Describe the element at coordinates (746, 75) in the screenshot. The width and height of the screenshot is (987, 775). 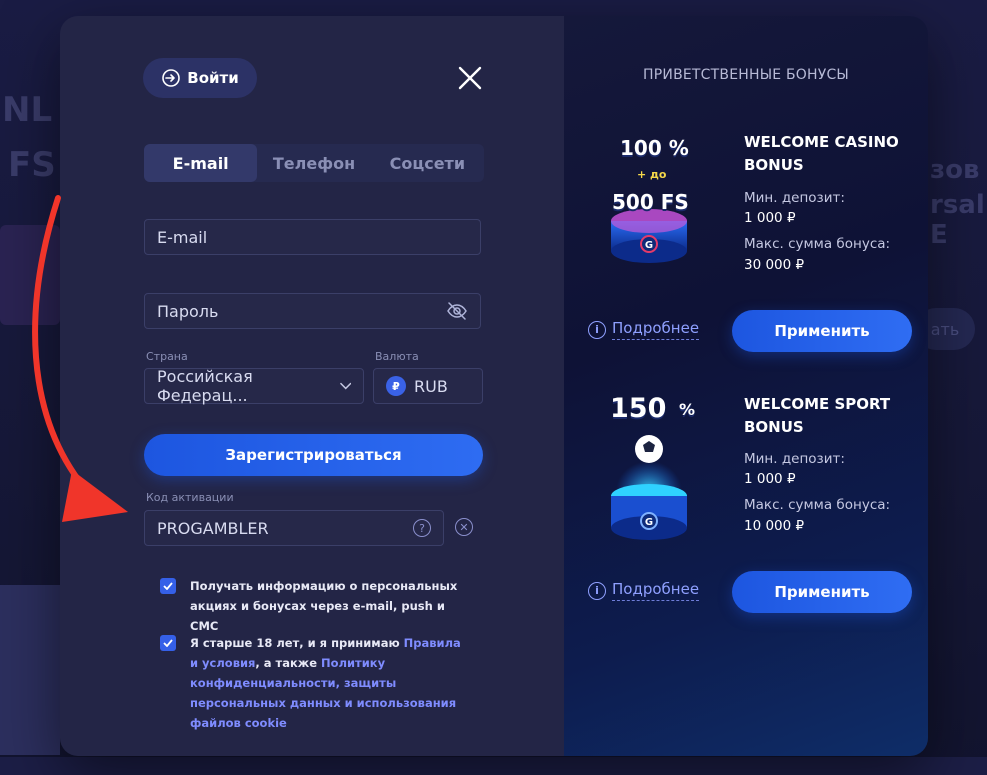
I see `bonuses-title: ПРИВЕТСТВЕННЫЕ БОНУСЫ` at that location.